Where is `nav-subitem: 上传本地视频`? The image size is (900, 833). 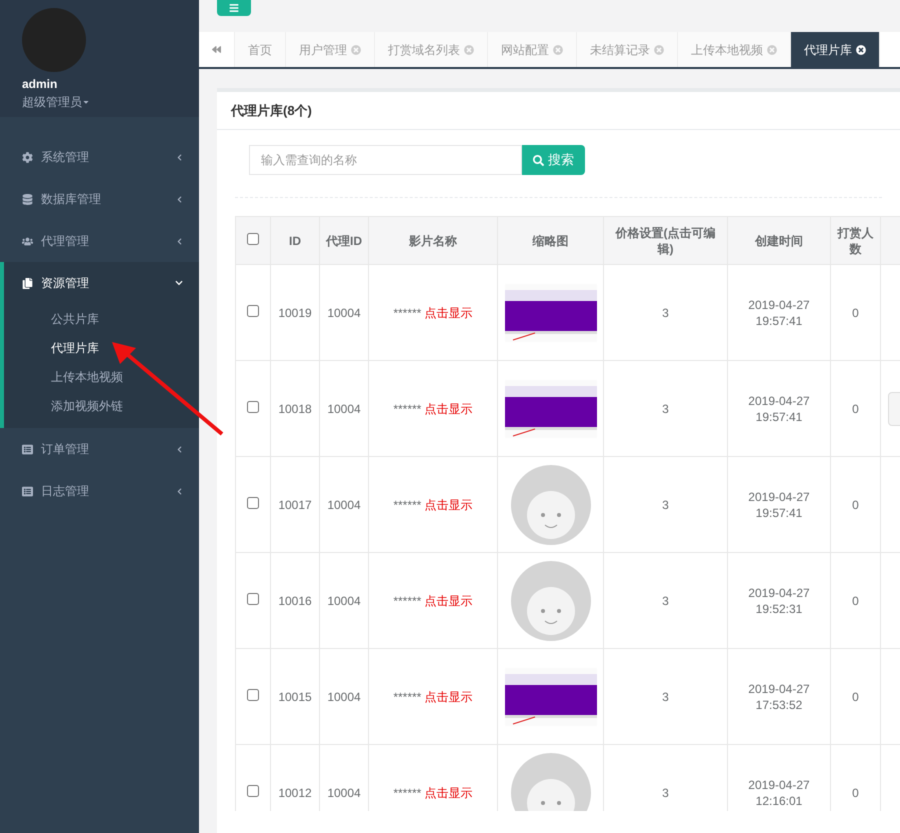
nav-subitem: 上传本地视频 is located at coordinates (101, 376).